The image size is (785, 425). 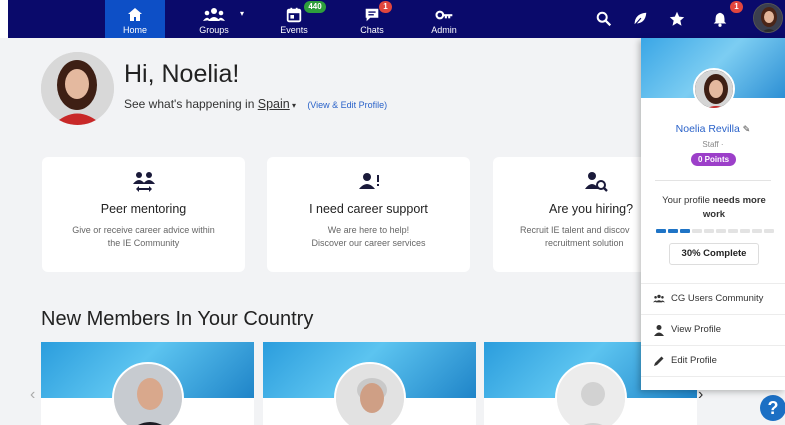 What do you see at coordinates (713, 159) in the screenshot?
I see `points-badge: 0 Points` at bounding box center [713, 159].